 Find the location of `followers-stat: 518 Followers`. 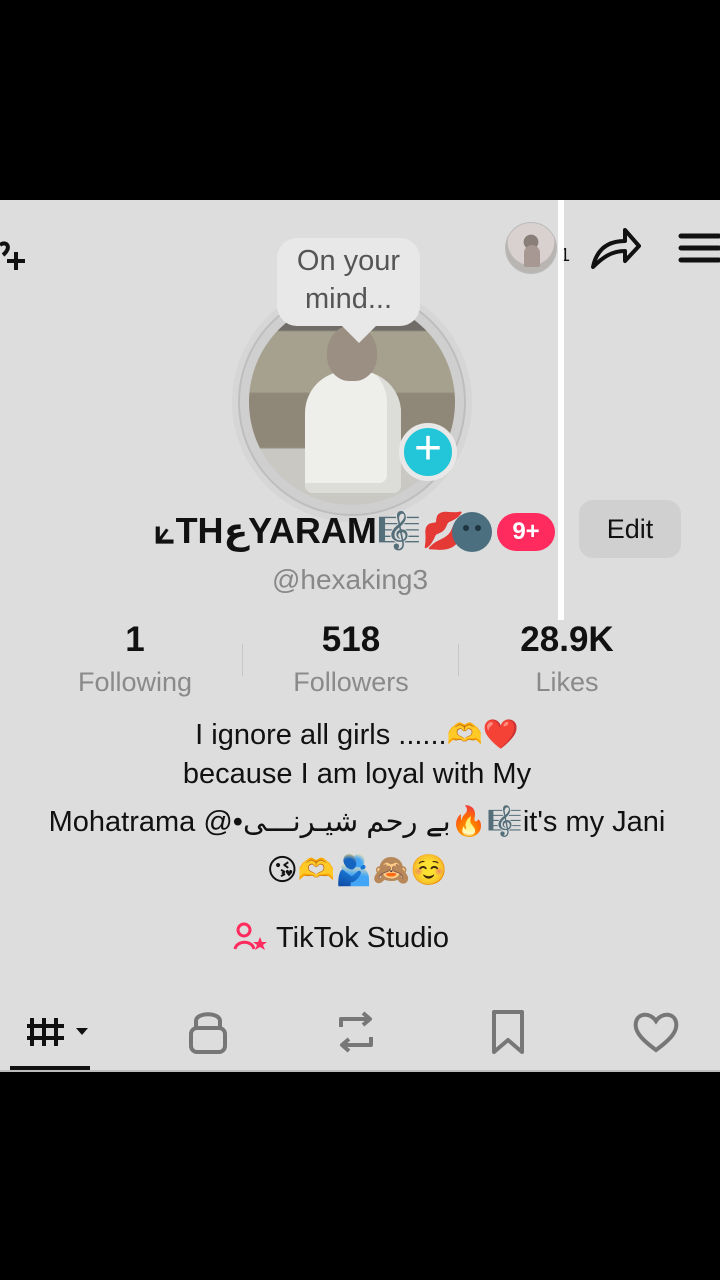

followers-stat: 518 Followers is located at coordinates (351, 659).